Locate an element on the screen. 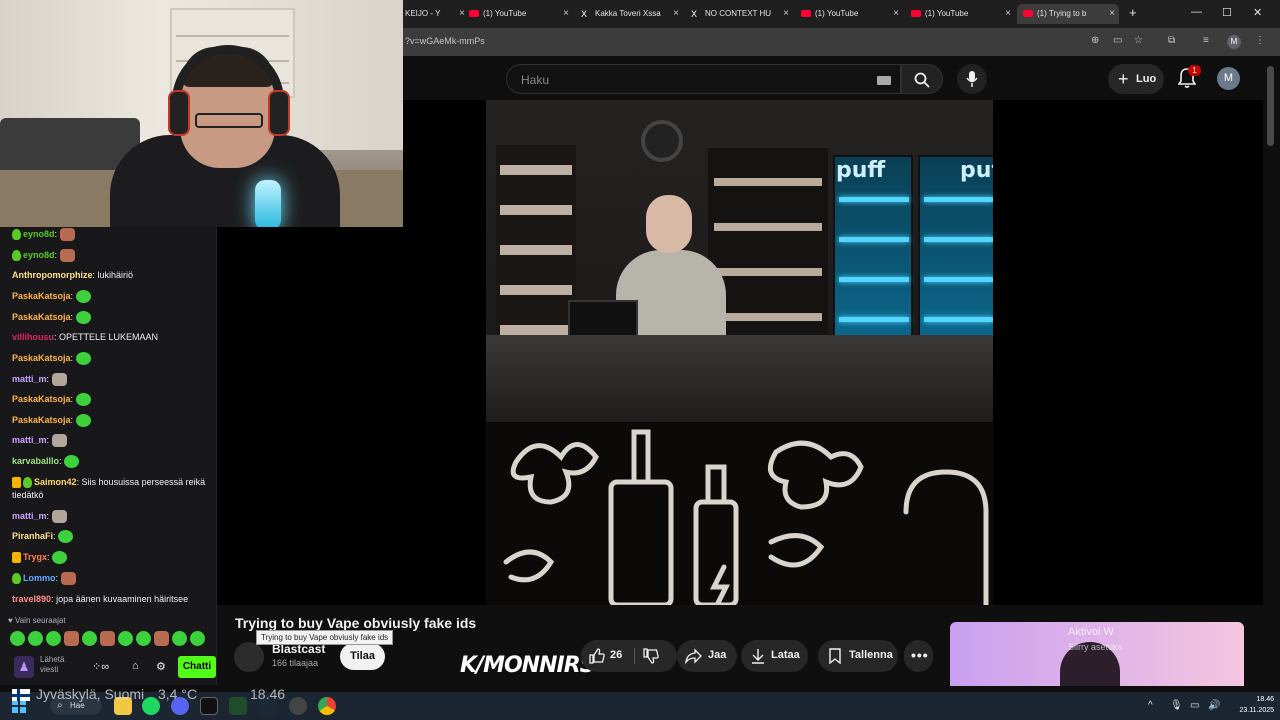  tab-6: (1) YouTube × is located at coordinates (961, 14).